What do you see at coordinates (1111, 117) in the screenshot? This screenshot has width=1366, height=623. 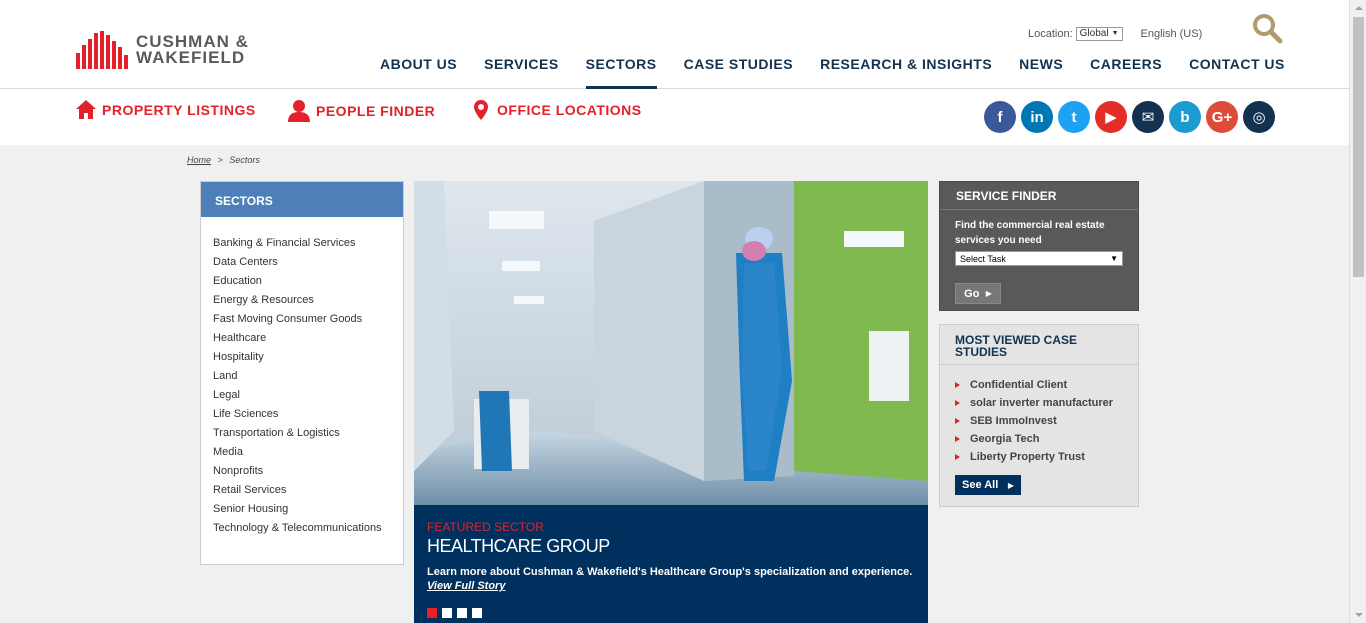 I see `youtube-icon: ▶` at bounding box center [1111, 117].